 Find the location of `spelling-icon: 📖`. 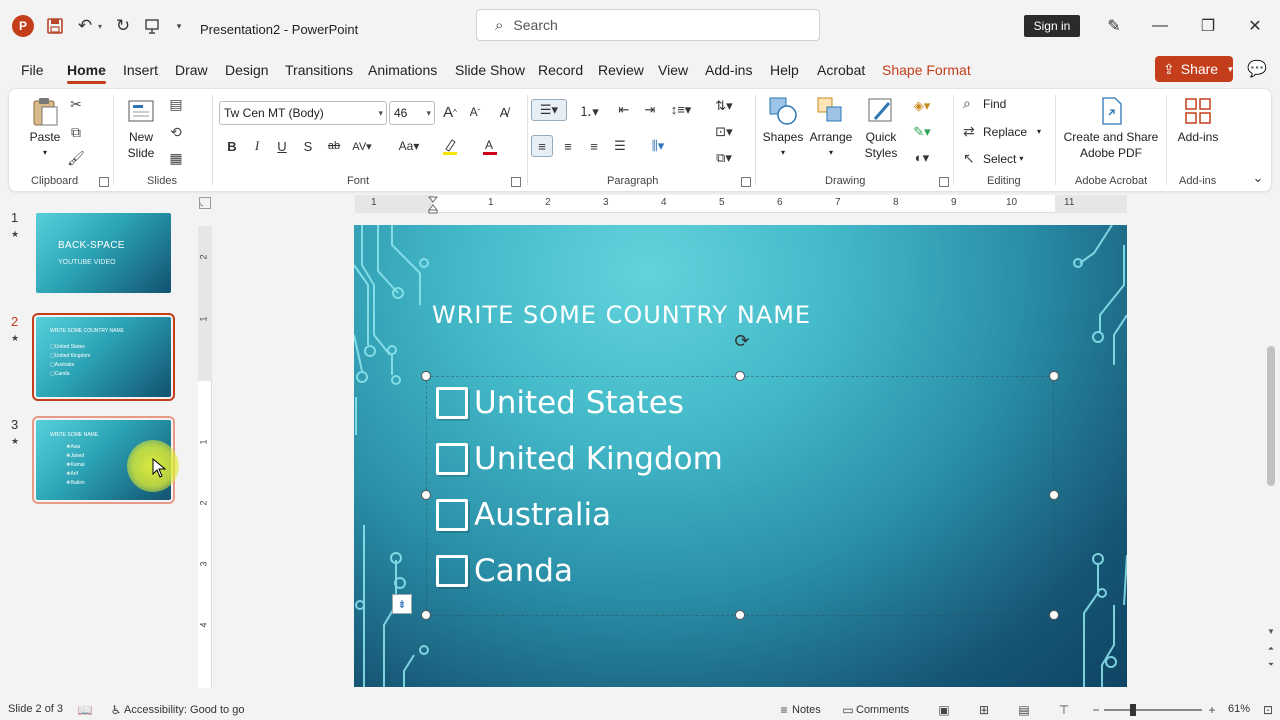

spelling-icon: 📖 is located at coordinates (85, 710).